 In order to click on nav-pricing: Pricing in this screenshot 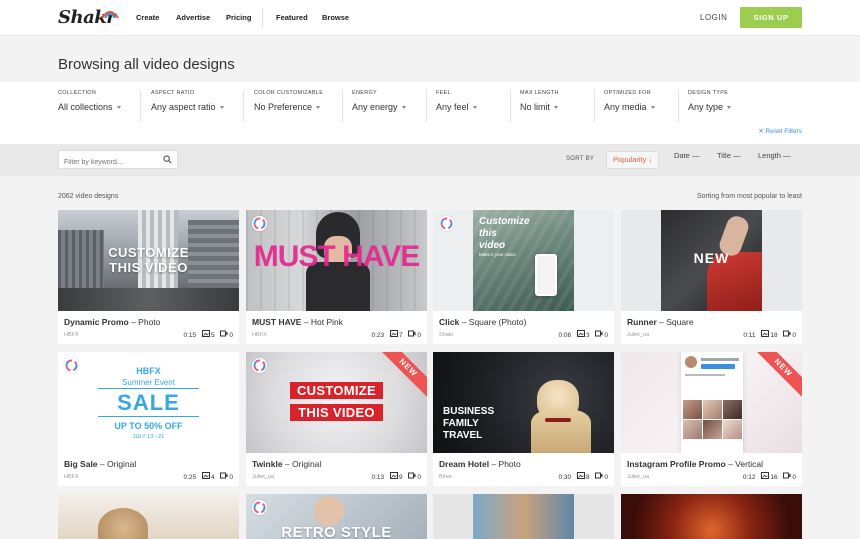, I will do `click(238, 17)`.